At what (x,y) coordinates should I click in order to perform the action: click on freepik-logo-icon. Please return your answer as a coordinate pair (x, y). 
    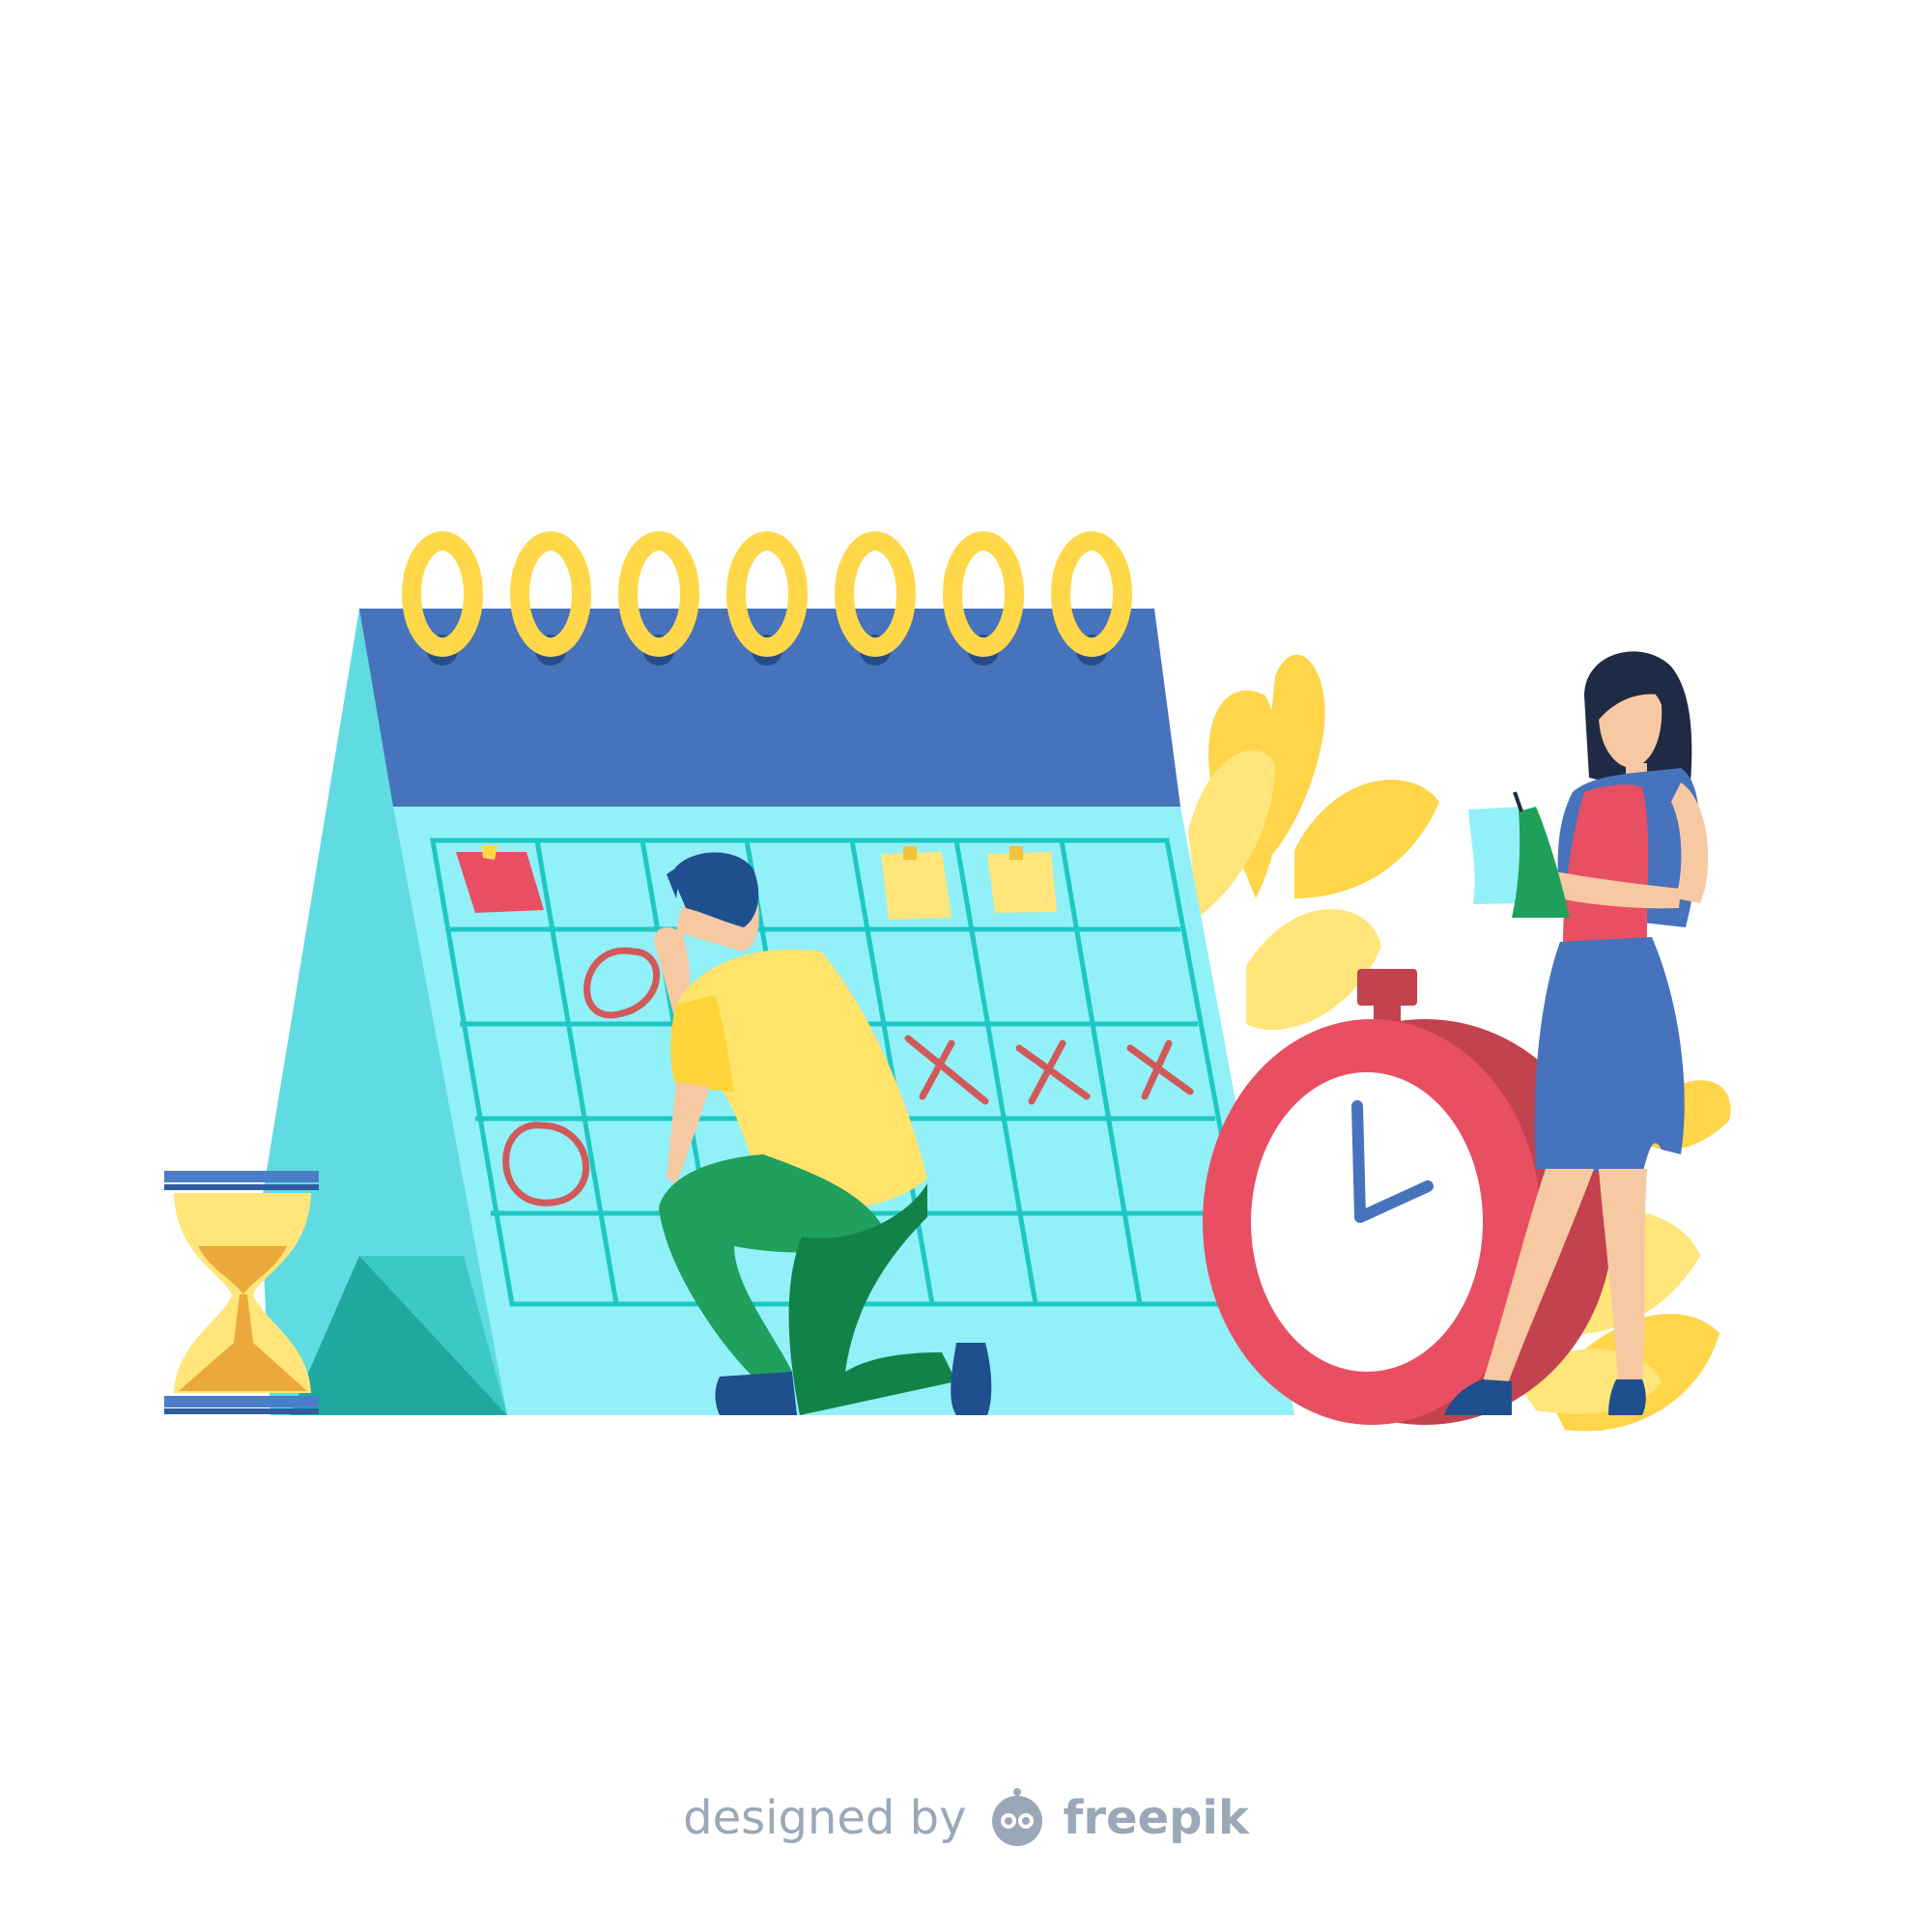
    Looking at the image, I should click on (1018, 1817).